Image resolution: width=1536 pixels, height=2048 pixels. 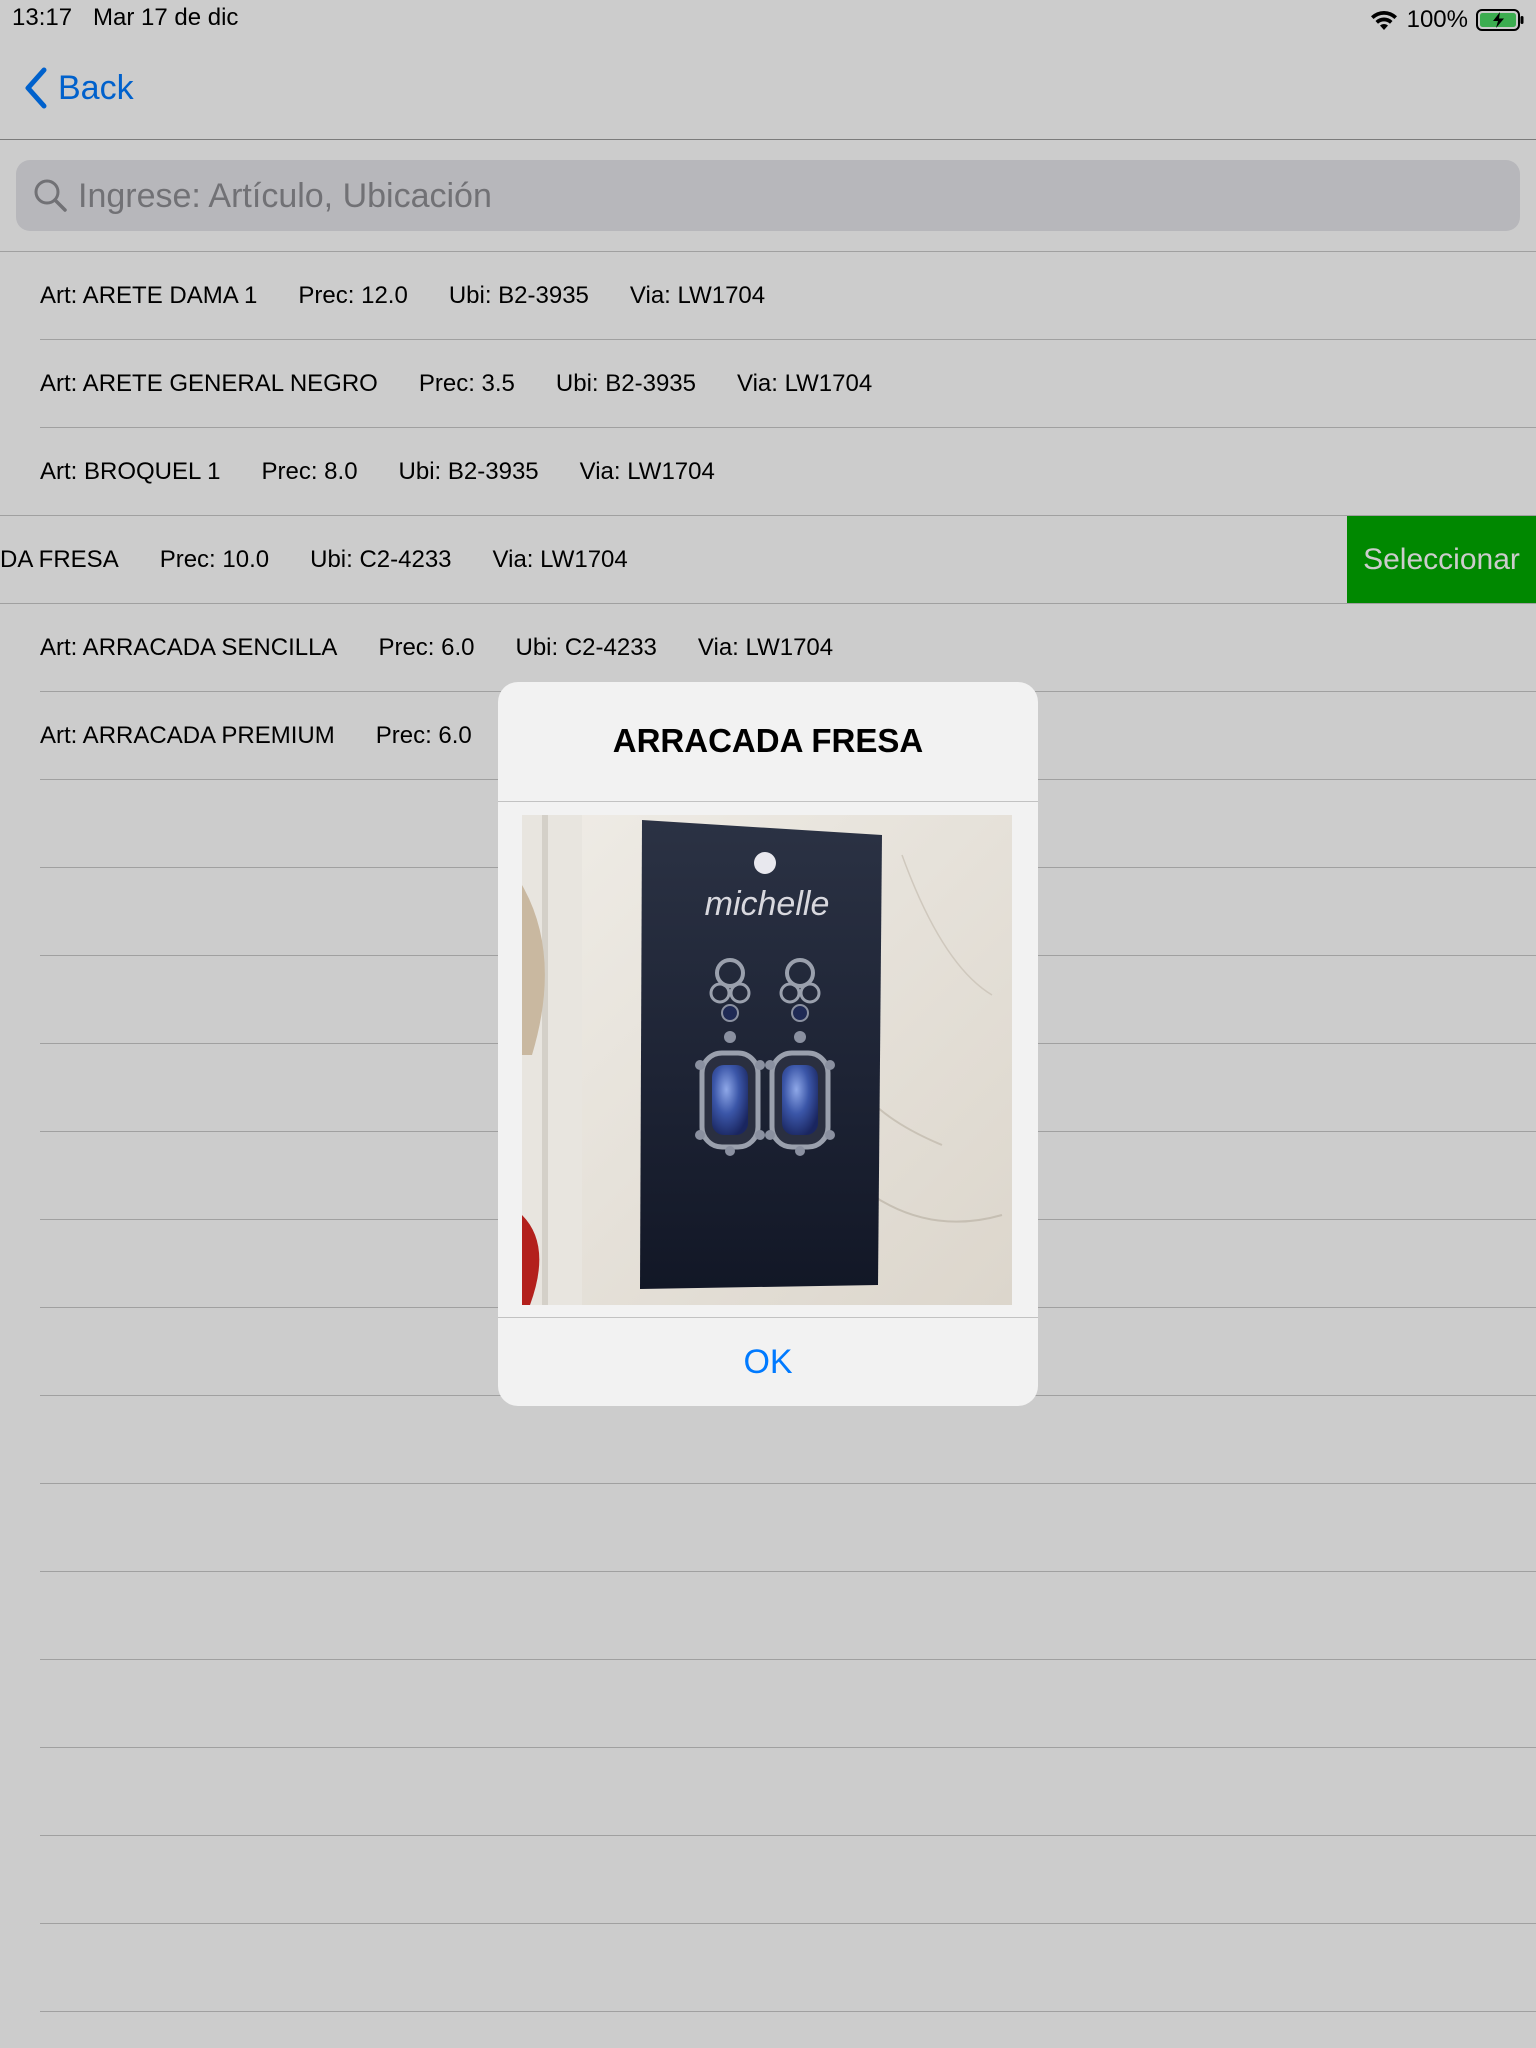 What do you see at coordinates (768, 1362) in the screenshot?
I see `ok-button: OK` at bounding box center [768, 1362].